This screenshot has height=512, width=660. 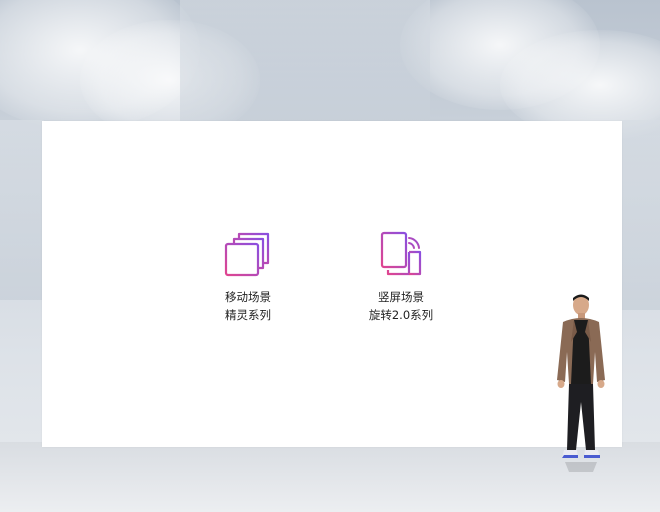 I want to click on feature-title: 移动场景, so click(x=248, y=297).